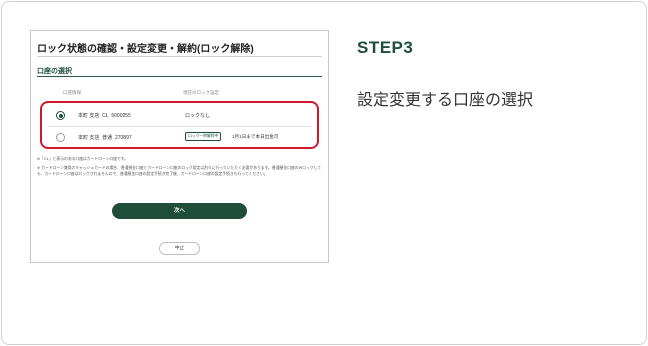 The width and height of the screenshot is (648, 346). What do you see at coordinates (179, 76) in the screenshot?
I see `section-divider` at bounding box center [179, 76].